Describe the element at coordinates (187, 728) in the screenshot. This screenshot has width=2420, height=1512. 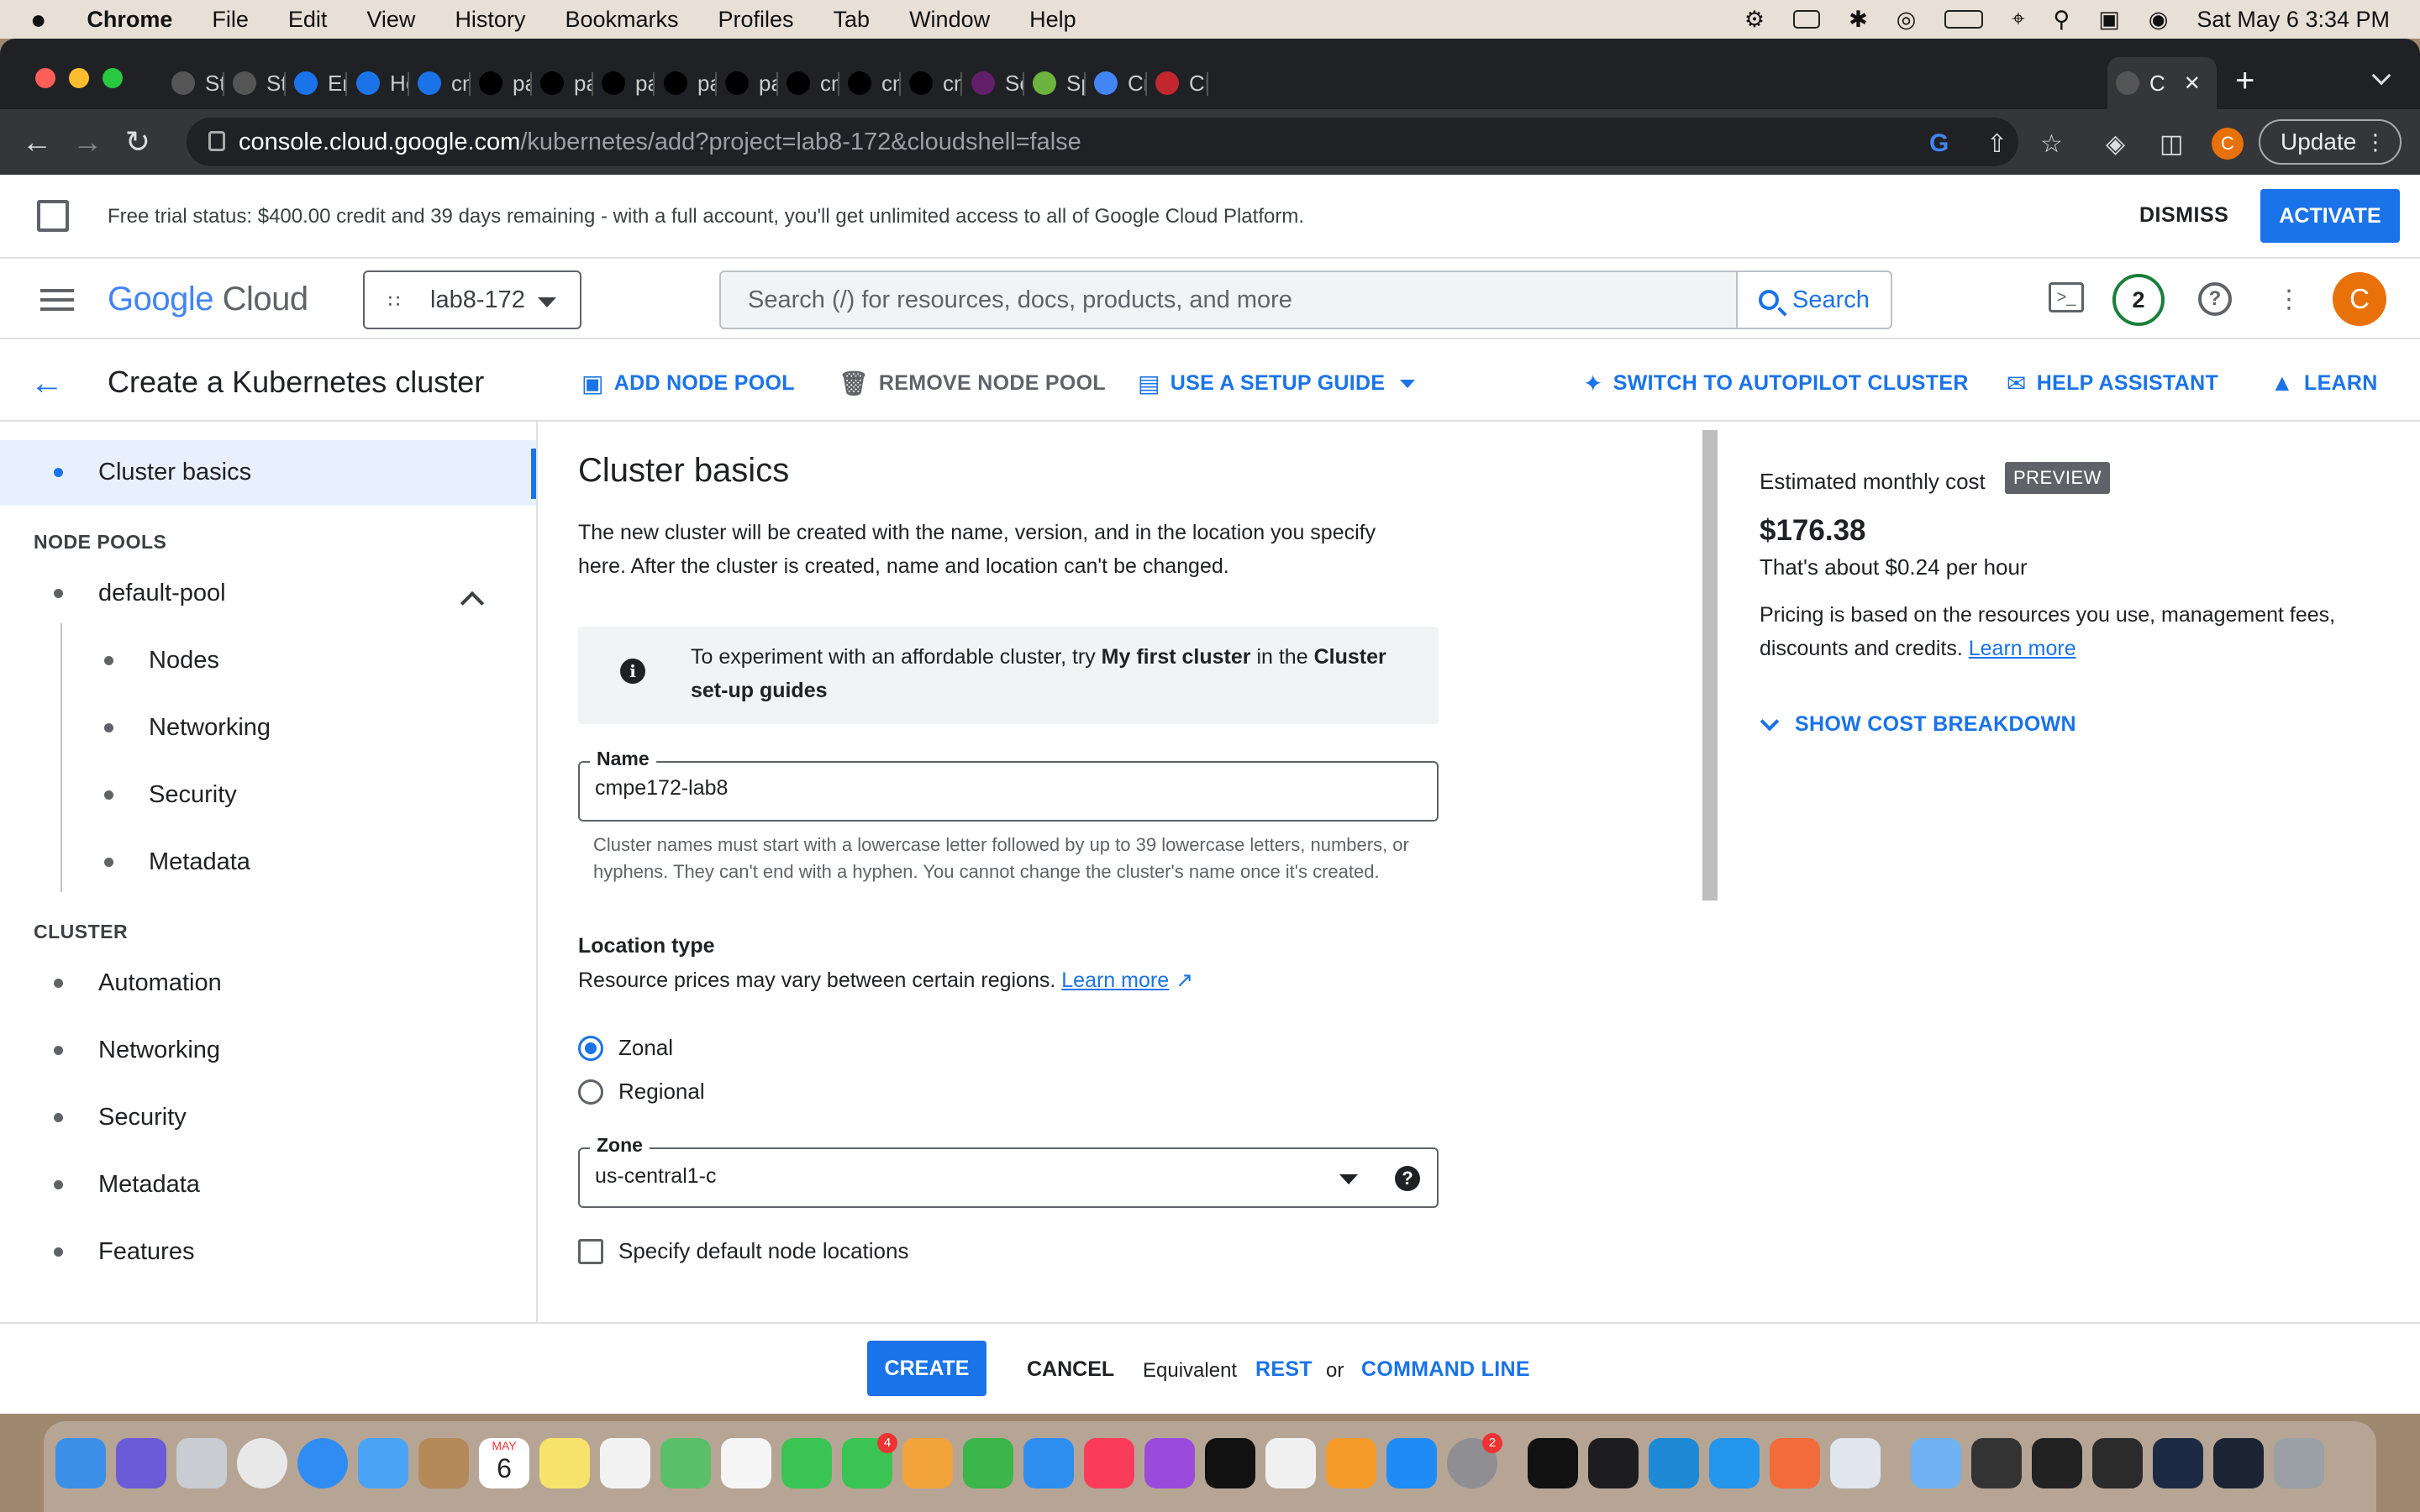
I see `nav-pool-networking: Networking` at that location.